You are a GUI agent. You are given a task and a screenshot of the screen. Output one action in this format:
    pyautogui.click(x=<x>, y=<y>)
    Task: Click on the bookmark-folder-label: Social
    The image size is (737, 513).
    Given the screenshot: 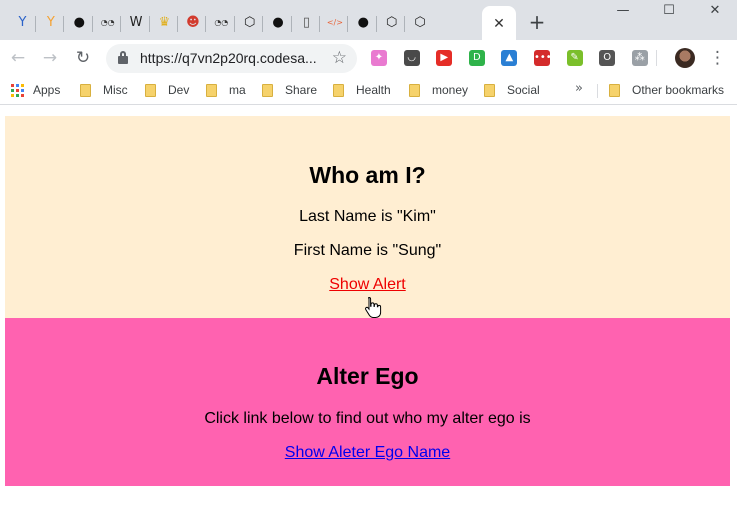 What is the action you would take?
    pyautogui.click(x=523, y=90)
    